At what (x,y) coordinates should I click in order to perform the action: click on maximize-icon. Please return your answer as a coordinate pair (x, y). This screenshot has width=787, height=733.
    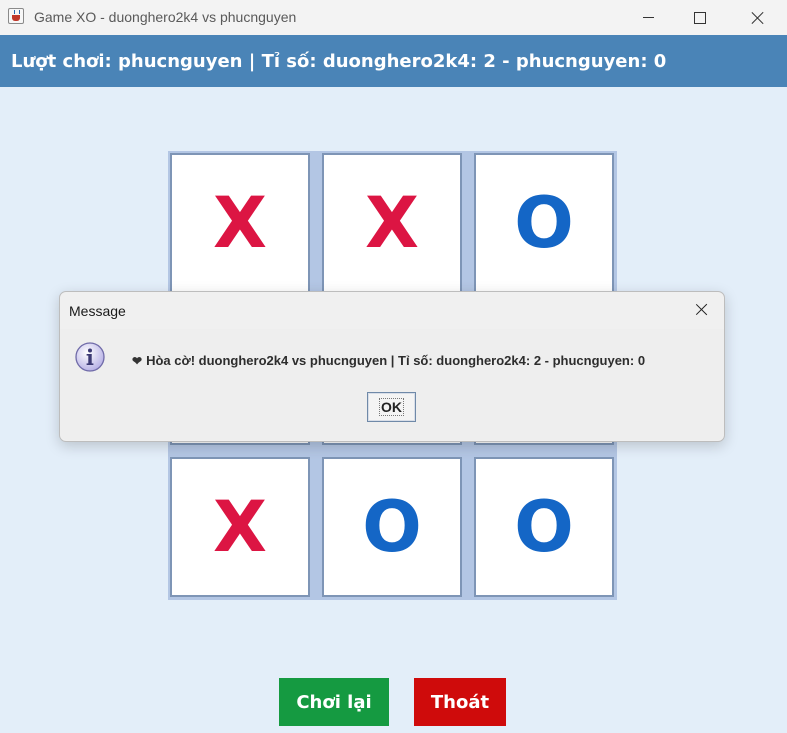
    Looking at the image, I should click on (700, 17).